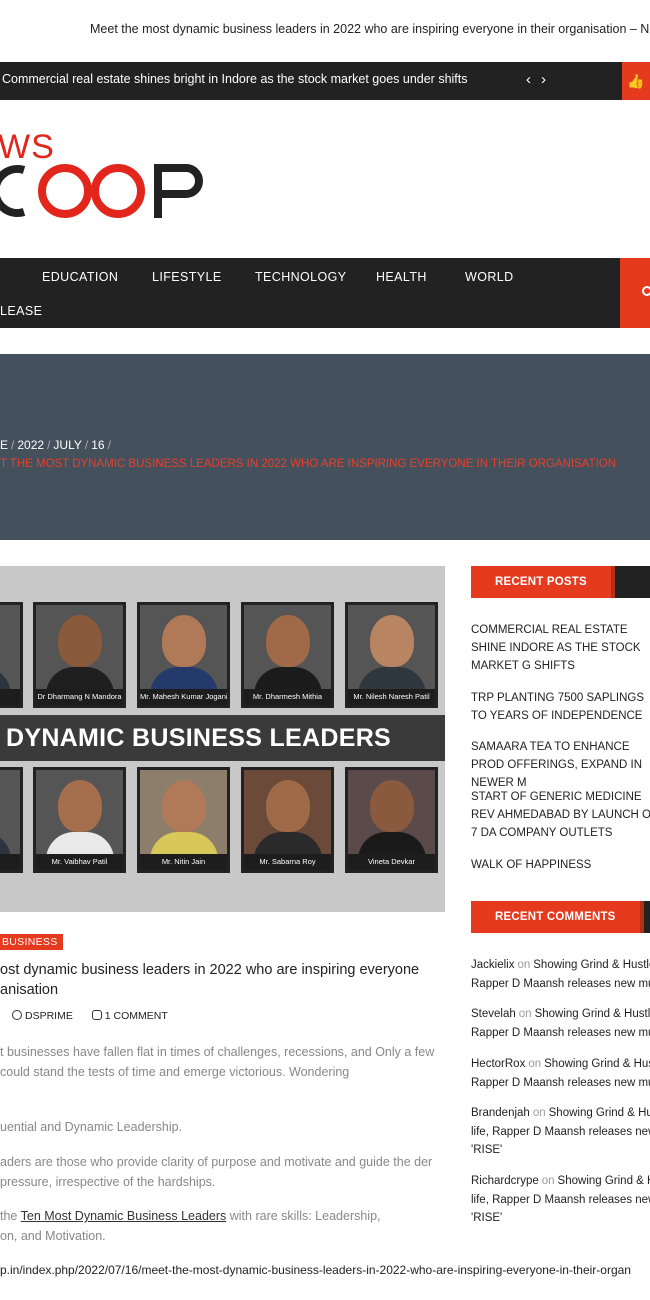  Describe the element at coordinates (136, 1016) in the screenshot. I see `post-comments-link: 1 COMMENT` at that location.